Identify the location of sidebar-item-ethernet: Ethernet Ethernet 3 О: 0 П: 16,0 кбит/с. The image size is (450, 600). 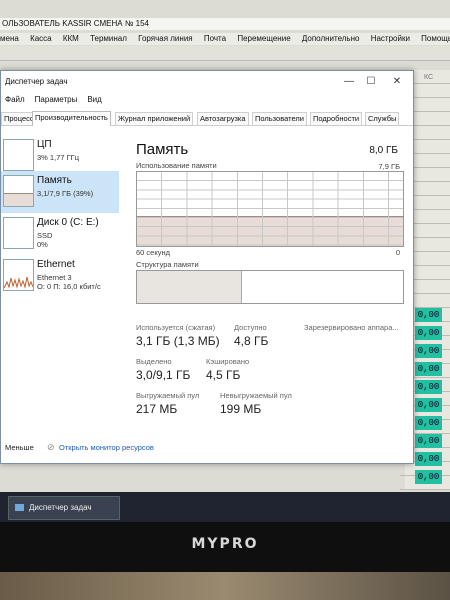
(60, 276).